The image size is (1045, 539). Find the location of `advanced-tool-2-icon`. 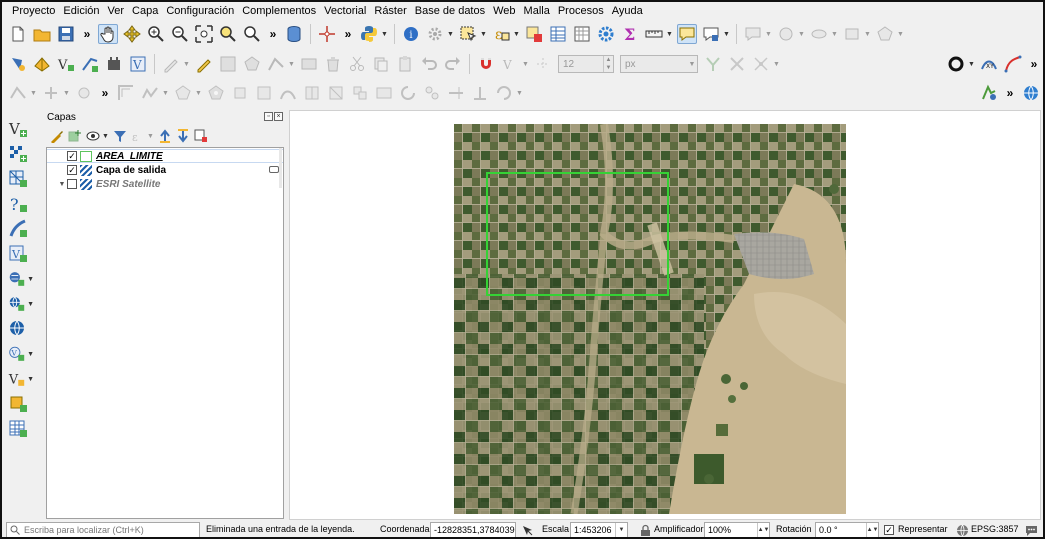

advanced-tool-2-icon is located at coordinates (51, 93).